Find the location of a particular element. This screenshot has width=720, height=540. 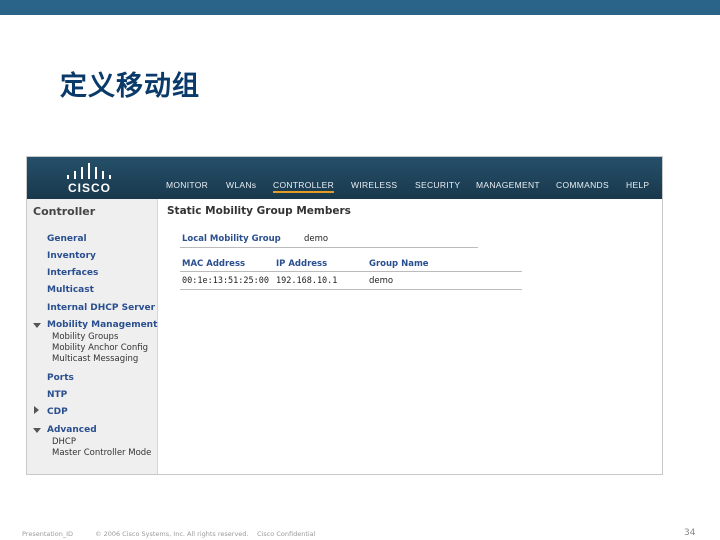

table-row-divider is located at coordinates (351, 289).